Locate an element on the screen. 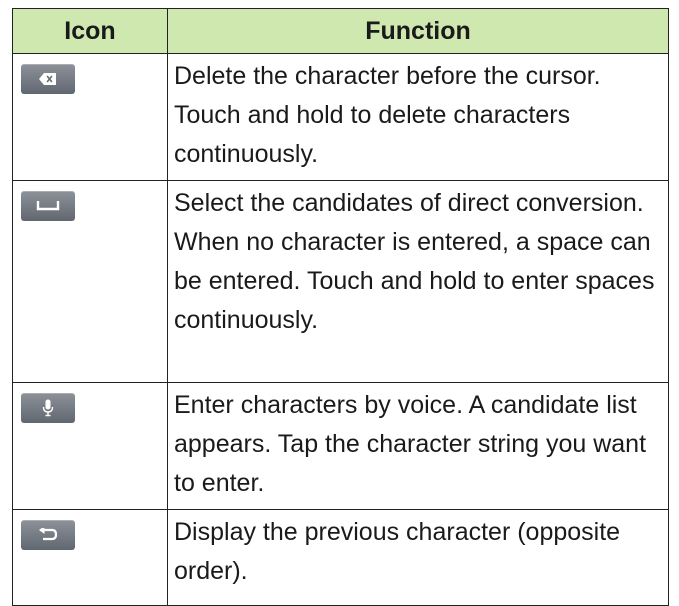 This screenshot has width=679, height=606. table-header: Icon Function is located at coordinates (340, 31).